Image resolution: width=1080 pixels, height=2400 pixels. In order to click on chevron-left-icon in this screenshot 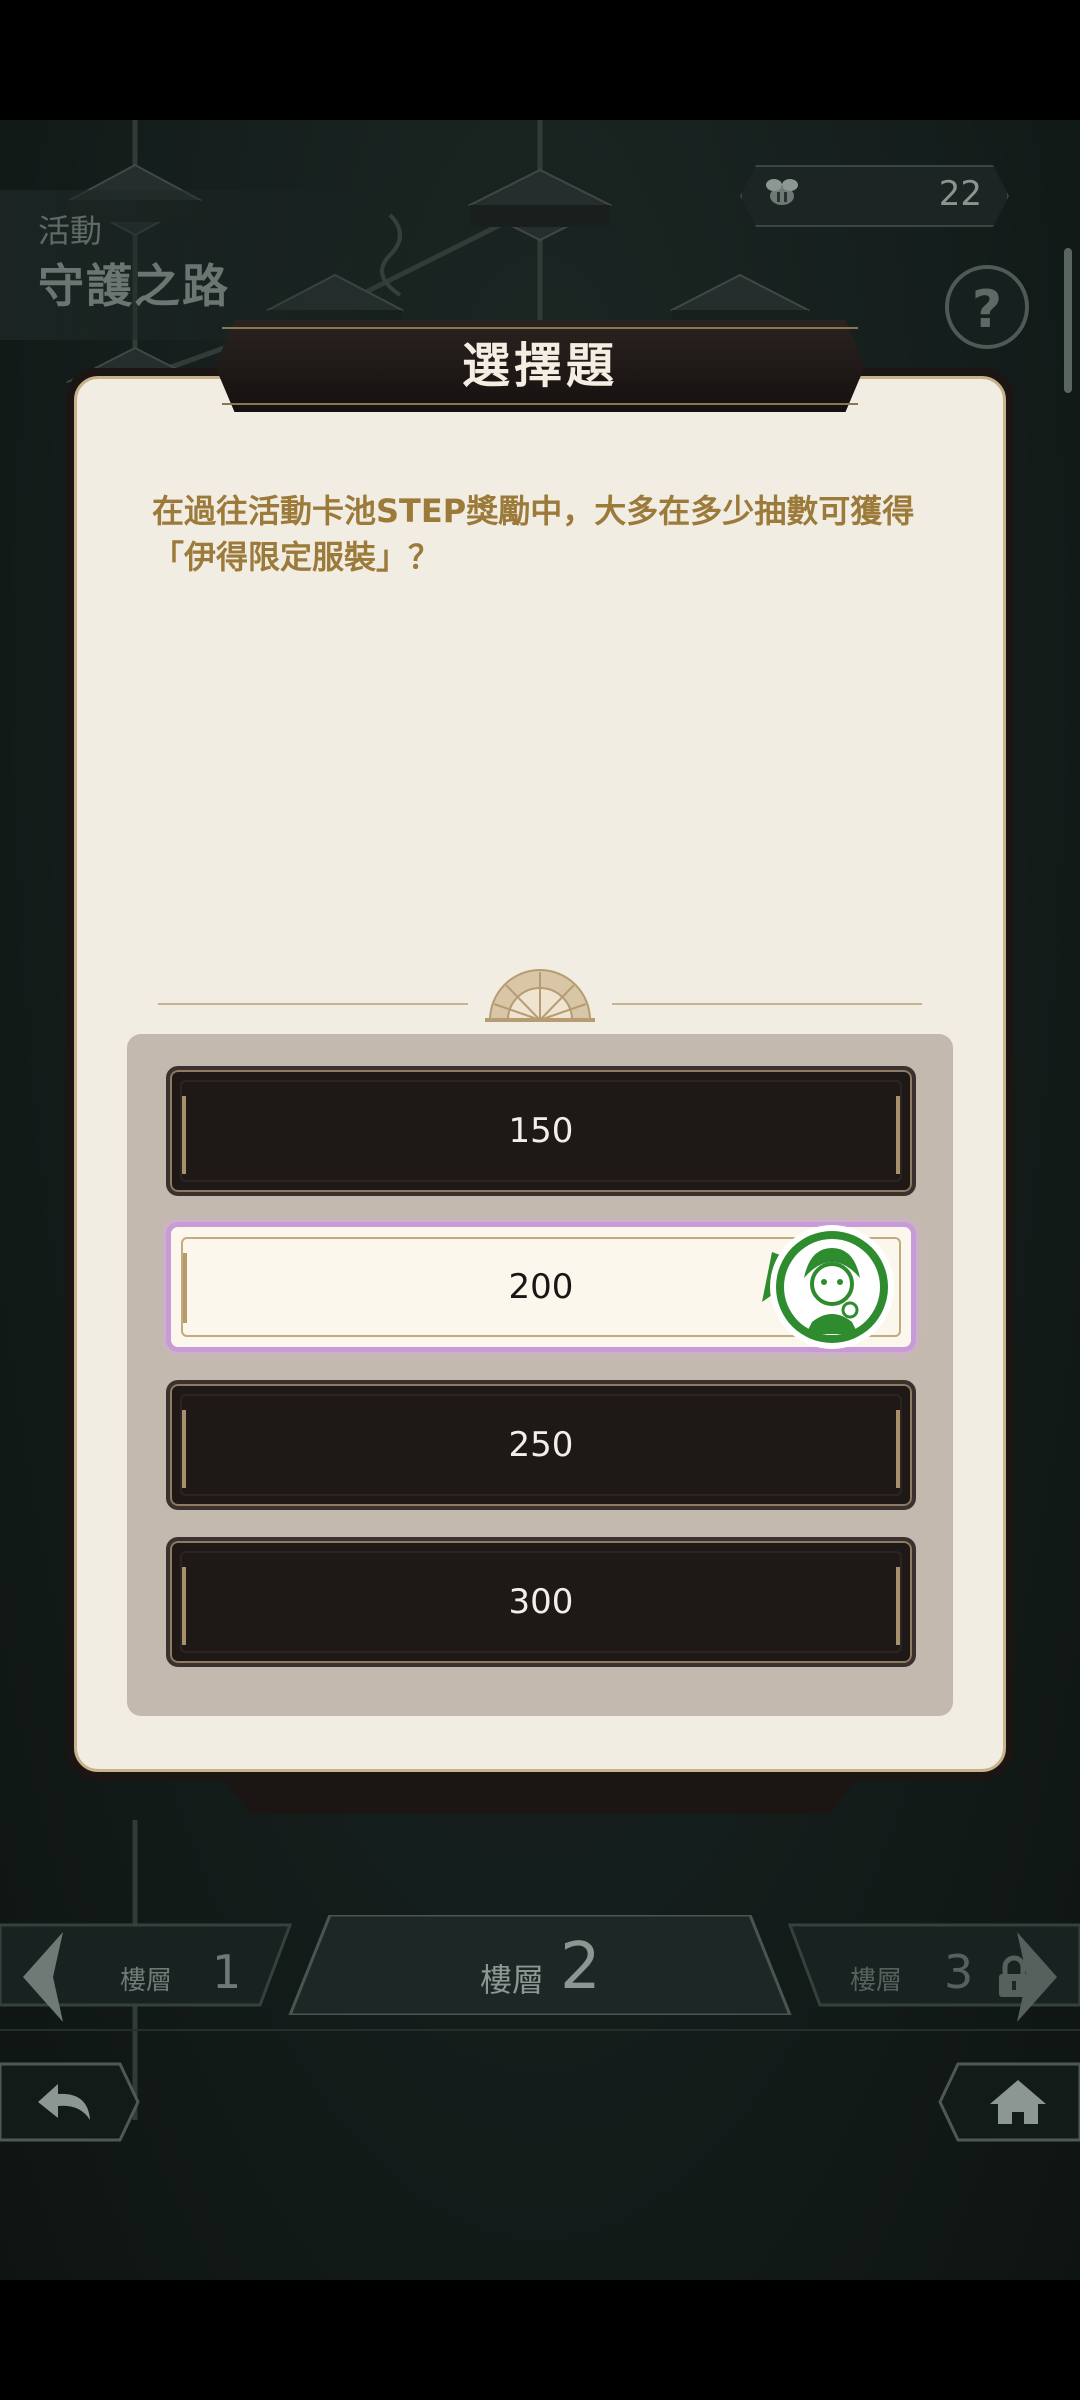, I will do `click(43, 1977)`.